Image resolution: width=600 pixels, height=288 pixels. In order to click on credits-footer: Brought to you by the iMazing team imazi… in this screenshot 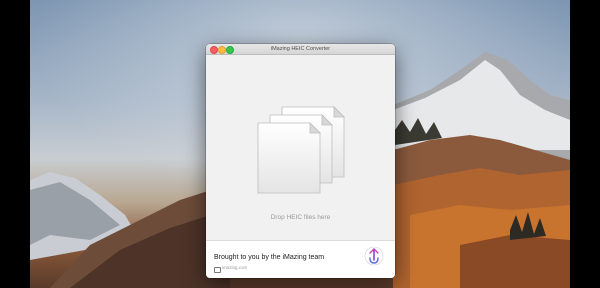, I will do `click(300, 259)`.